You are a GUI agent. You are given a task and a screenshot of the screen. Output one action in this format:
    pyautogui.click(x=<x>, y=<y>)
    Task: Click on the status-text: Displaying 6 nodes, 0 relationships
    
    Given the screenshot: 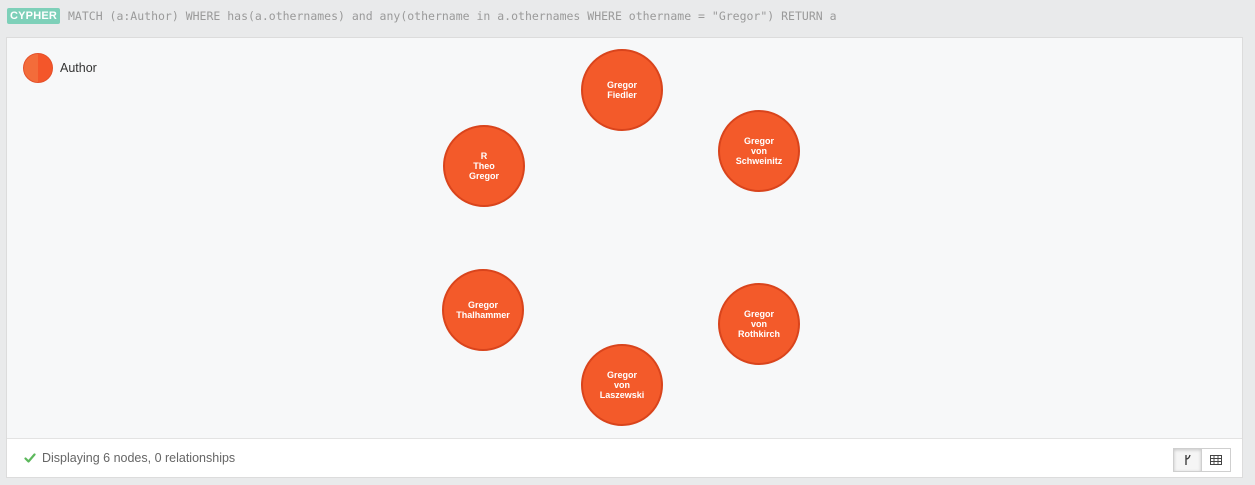 What is the action you would take?
    pyautogui.click(x=139, y=458)
    